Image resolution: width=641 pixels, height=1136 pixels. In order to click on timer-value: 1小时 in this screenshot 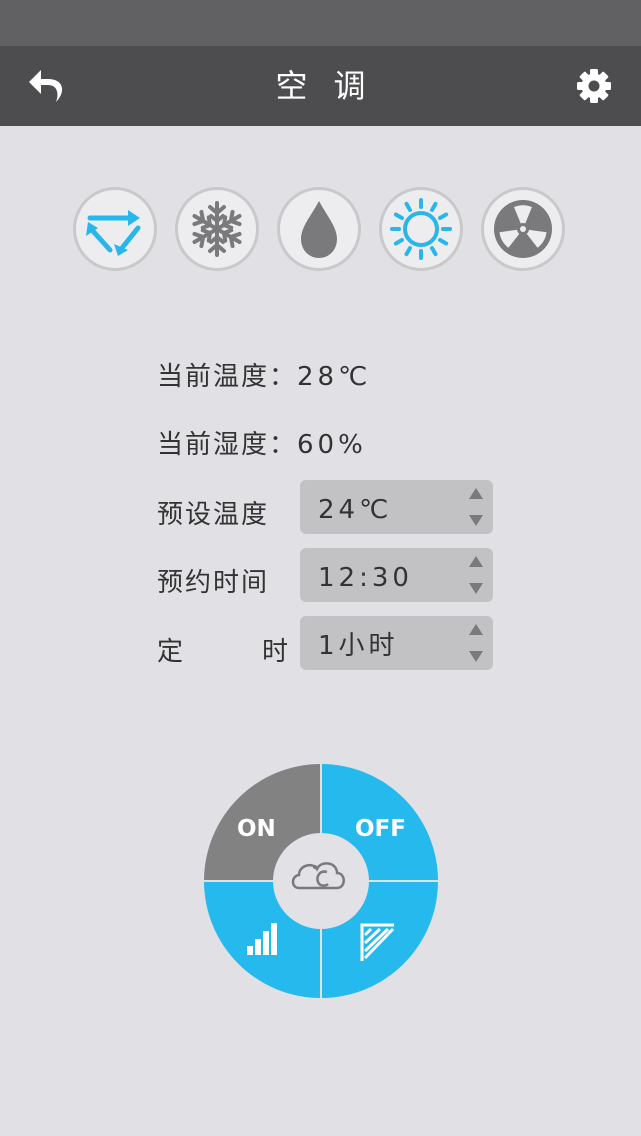, I will do `click(358, 646)`.